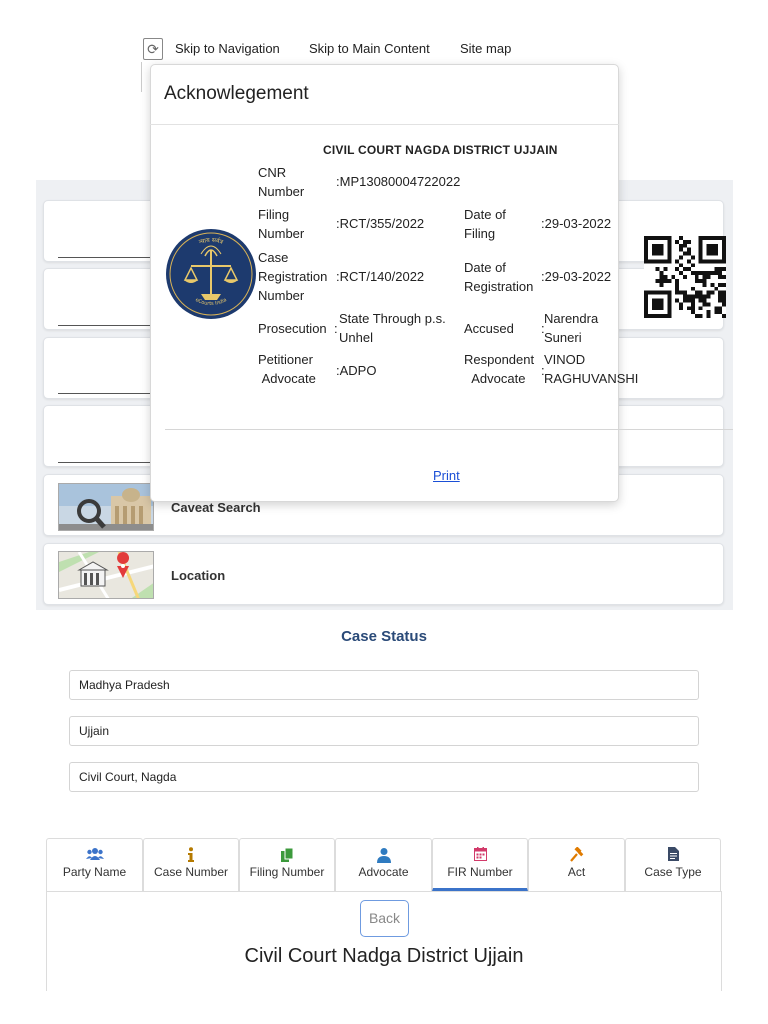 The image size is (768, 1024). What do you see at coordinates (106, 575) in the screenshot?
I see `location-map-image` at bounding box center [106, 575].